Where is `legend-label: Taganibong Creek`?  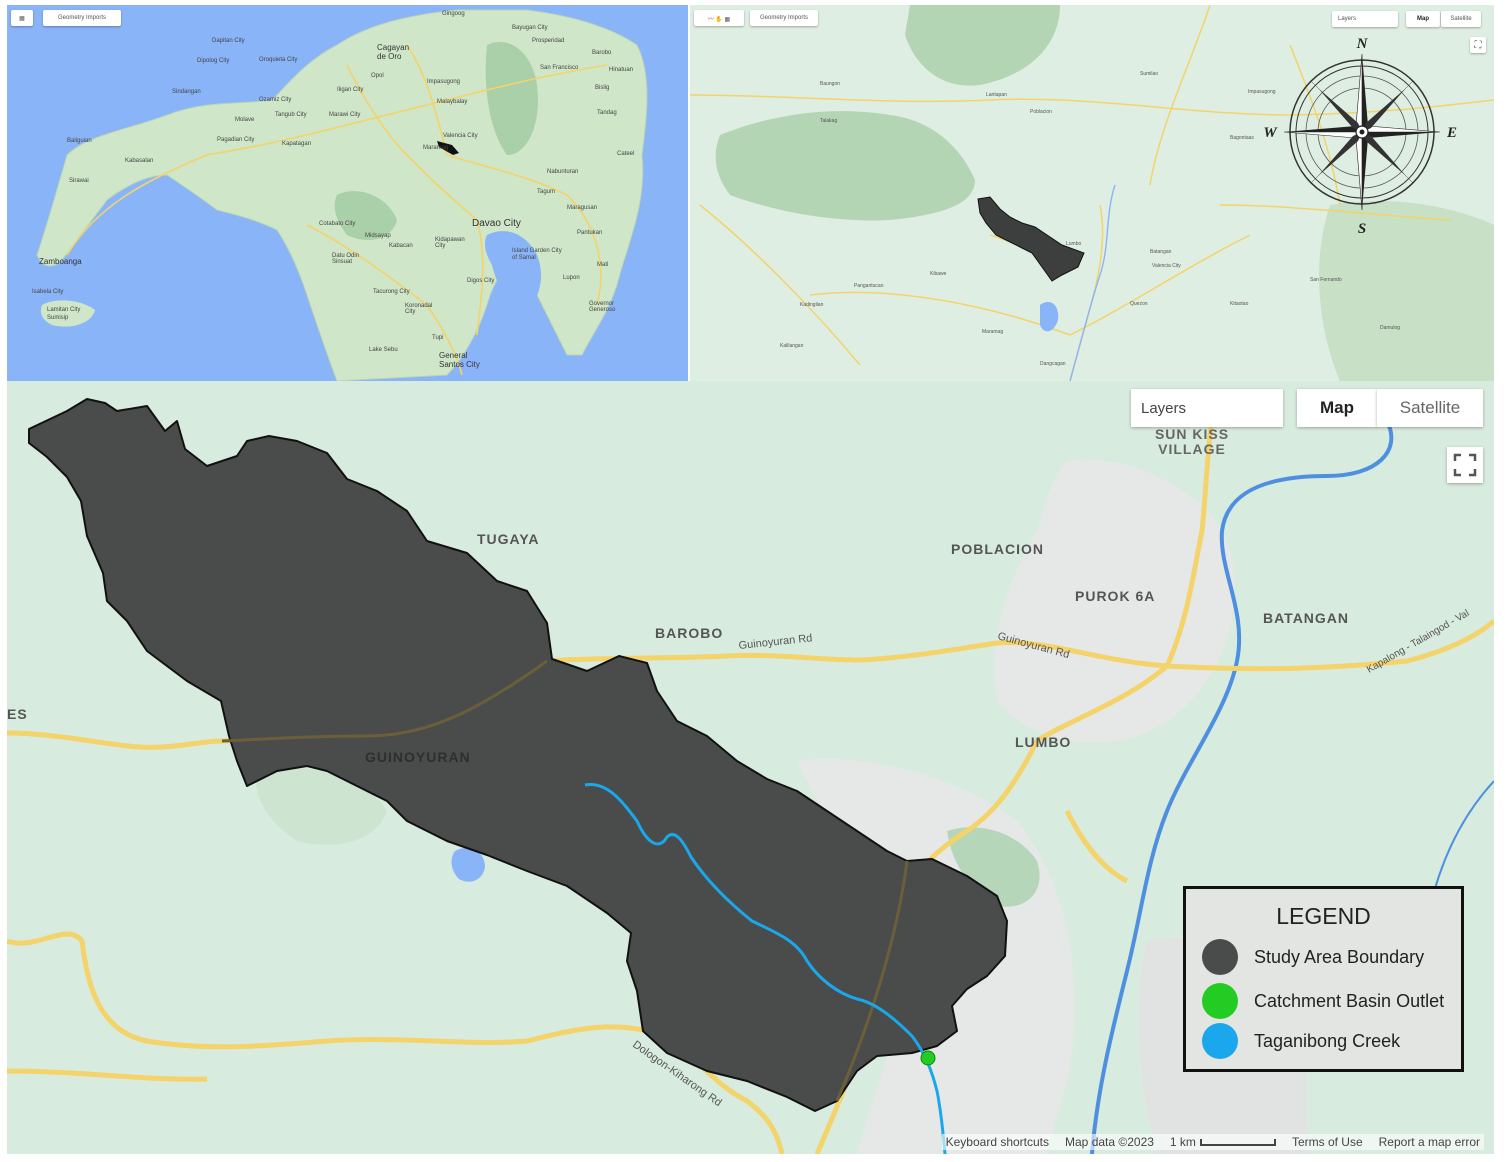 legend-label: Taganibong Creek is located at coordinates (1327, 1040).